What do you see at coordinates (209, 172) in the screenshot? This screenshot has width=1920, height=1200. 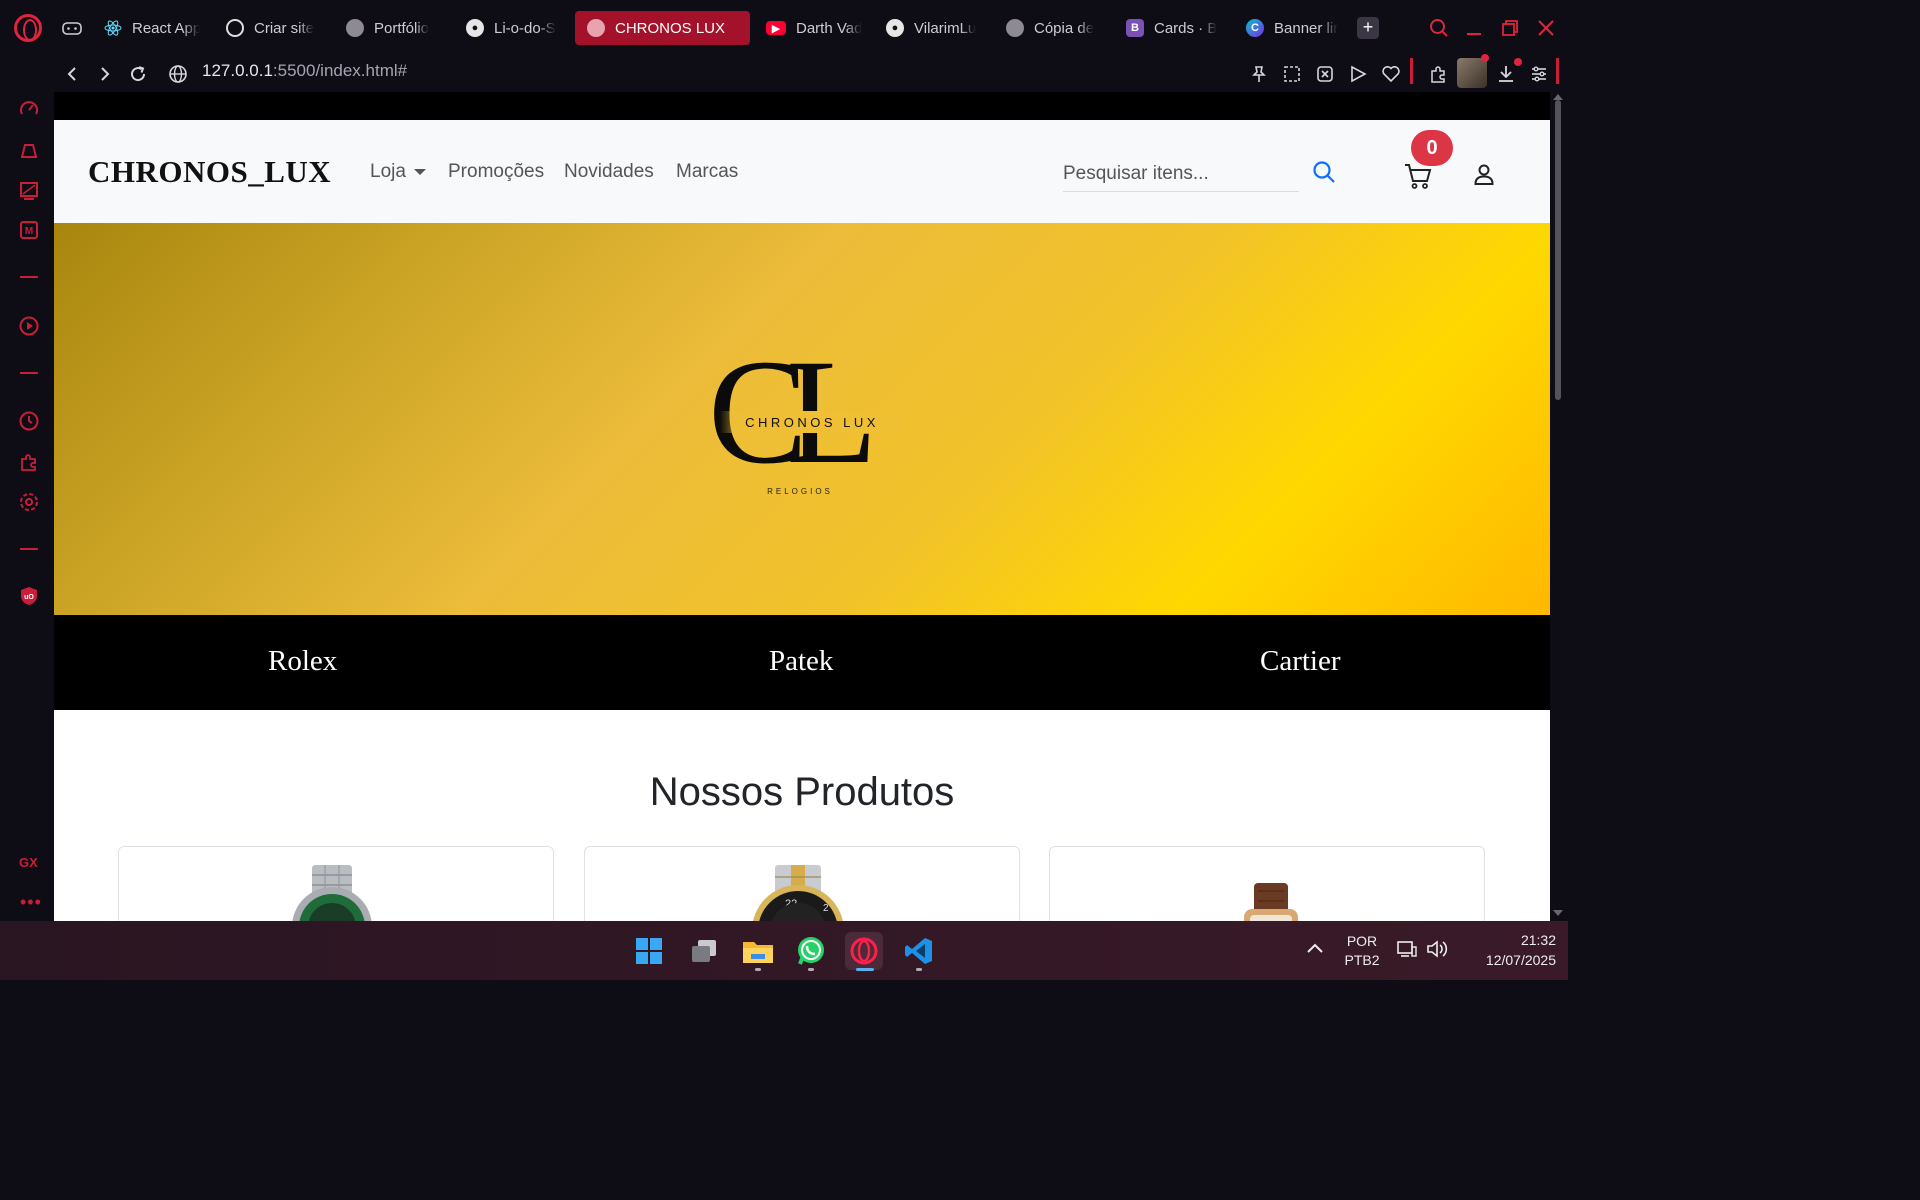 I see `site-brand: CHRONOS_LUX` at bounding box center [209, 172].